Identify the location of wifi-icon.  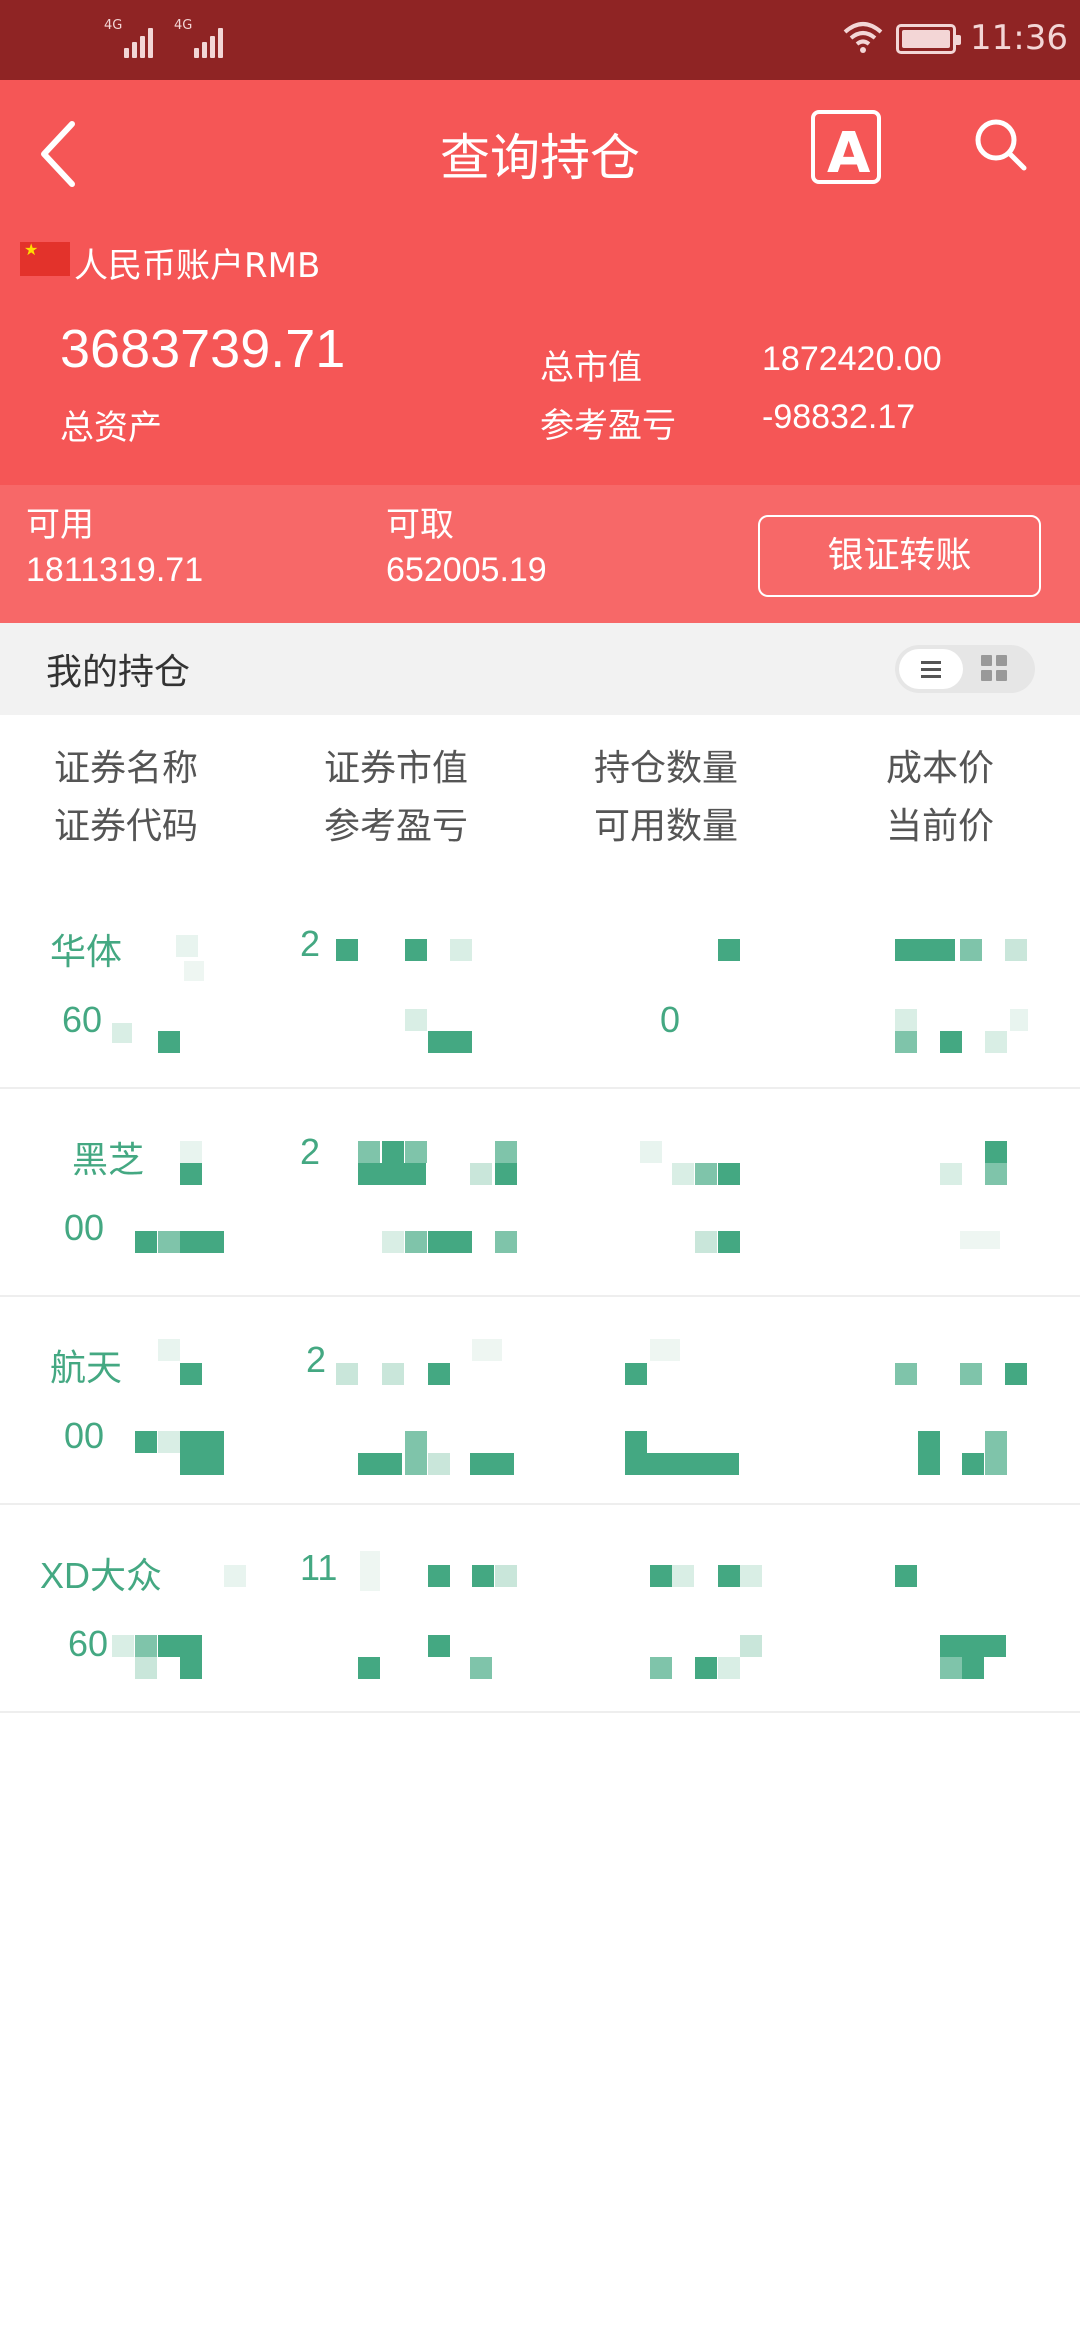
(863, 37).